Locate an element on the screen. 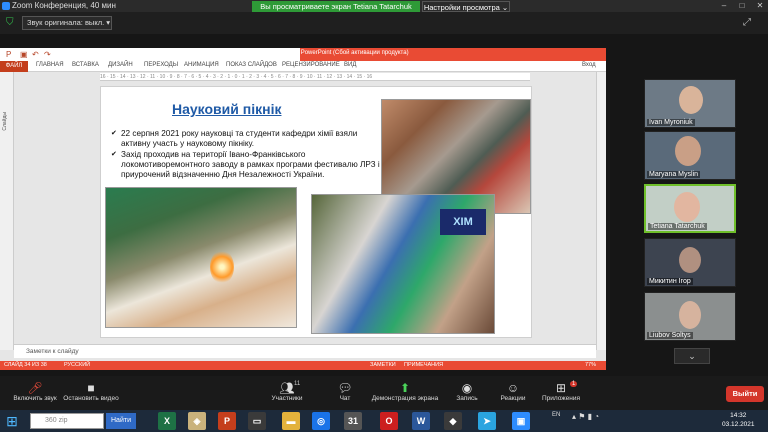  participant-tile: Liubov Soltys is located at coordinates (690, 316).